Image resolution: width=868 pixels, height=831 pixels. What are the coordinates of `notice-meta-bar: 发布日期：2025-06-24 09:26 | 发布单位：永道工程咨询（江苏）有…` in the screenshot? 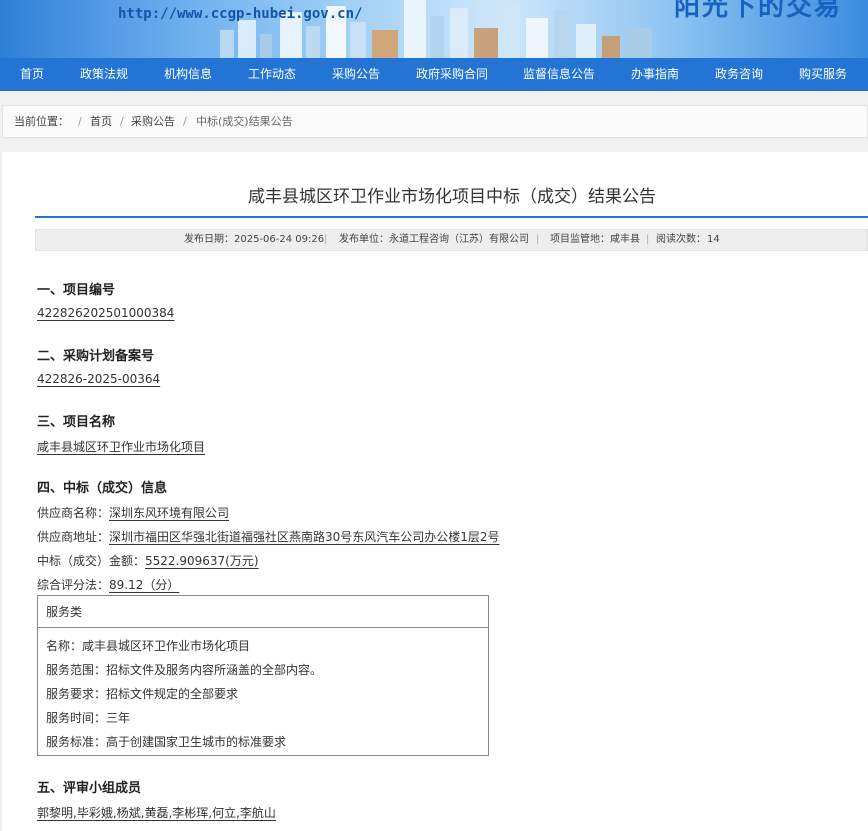 It's located at (451, 240).